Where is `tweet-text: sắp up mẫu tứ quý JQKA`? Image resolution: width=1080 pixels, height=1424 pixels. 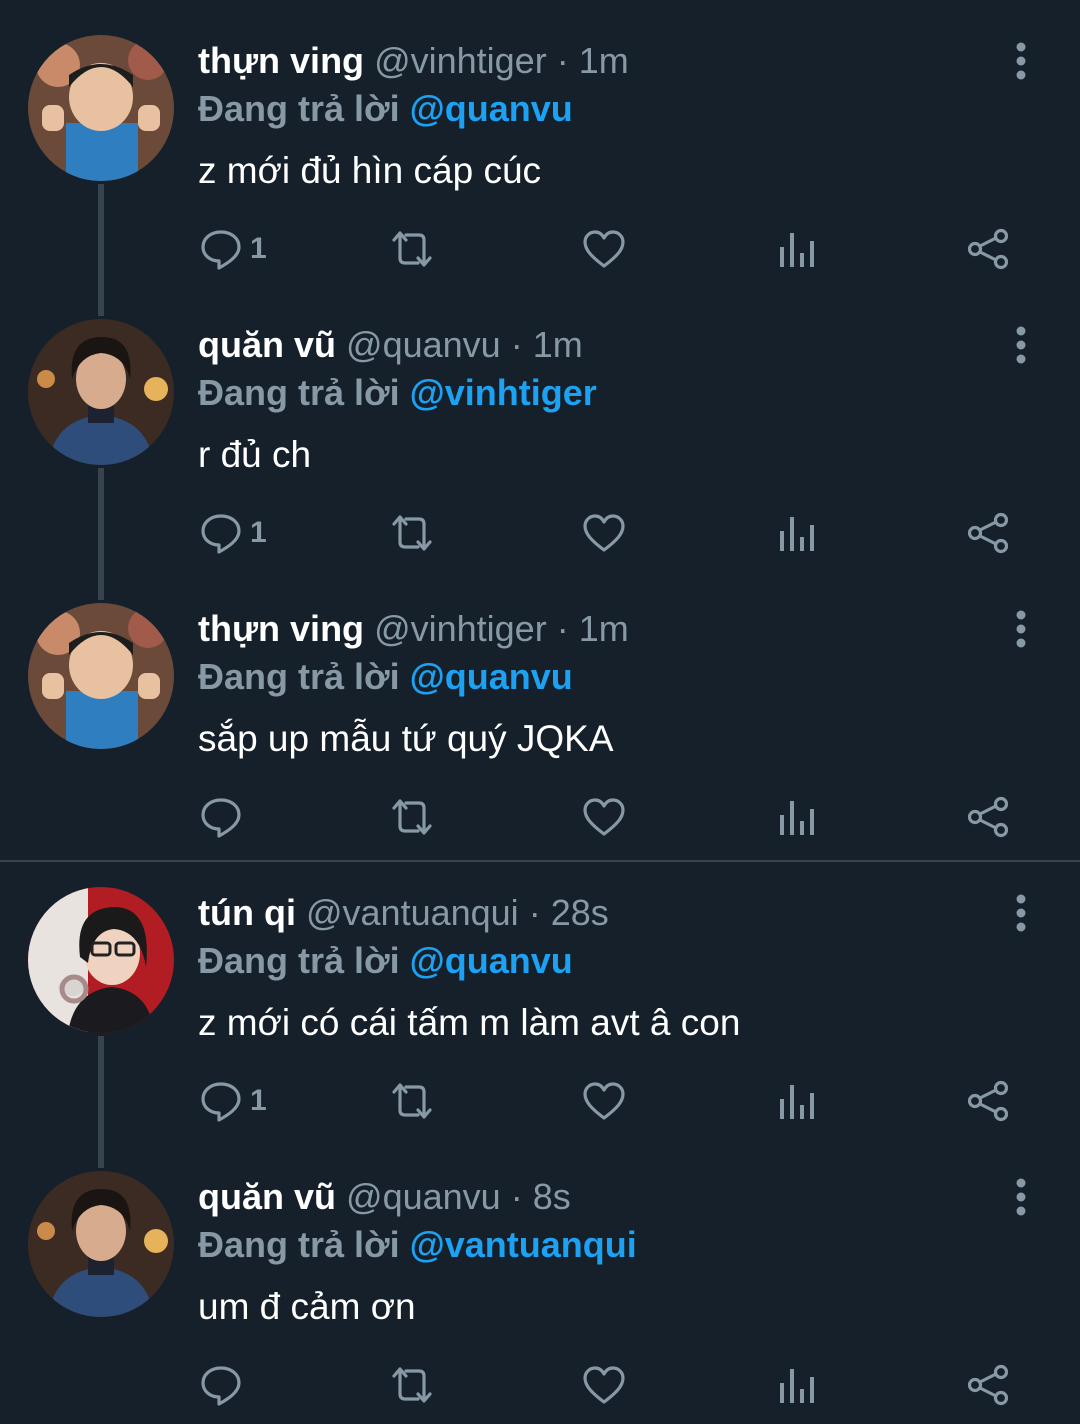 tweet-text: sắp up mẫu tứ quý JQKA is located at coordinates (406, 738).